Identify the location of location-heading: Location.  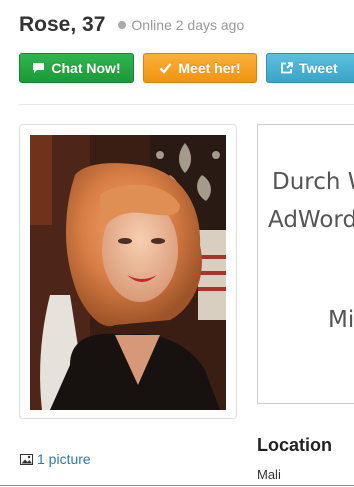
(294, 445).